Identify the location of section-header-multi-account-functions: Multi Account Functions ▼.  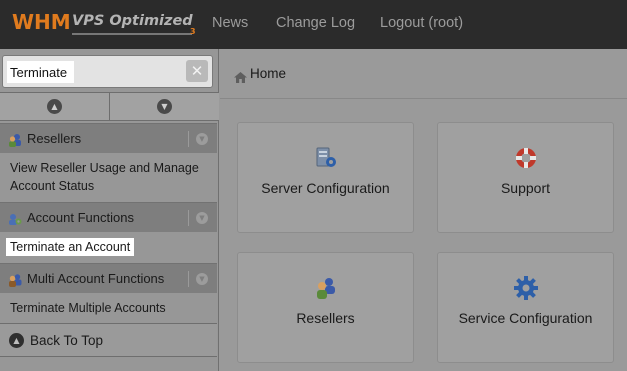
(108, 278).